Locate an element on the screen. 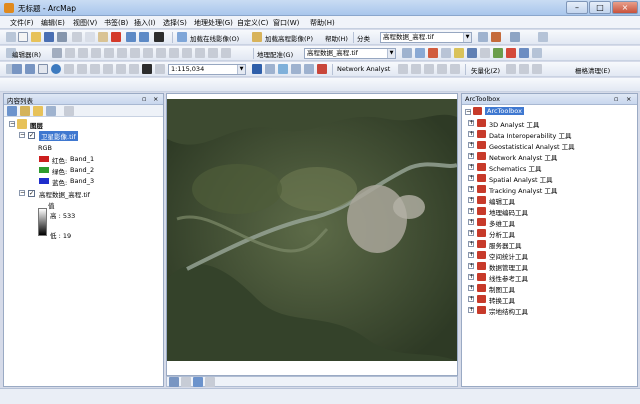 Image resolution: width=640 pixels, height=404 pixels. edit-vertices-icon is located at coordinates (135, 53).